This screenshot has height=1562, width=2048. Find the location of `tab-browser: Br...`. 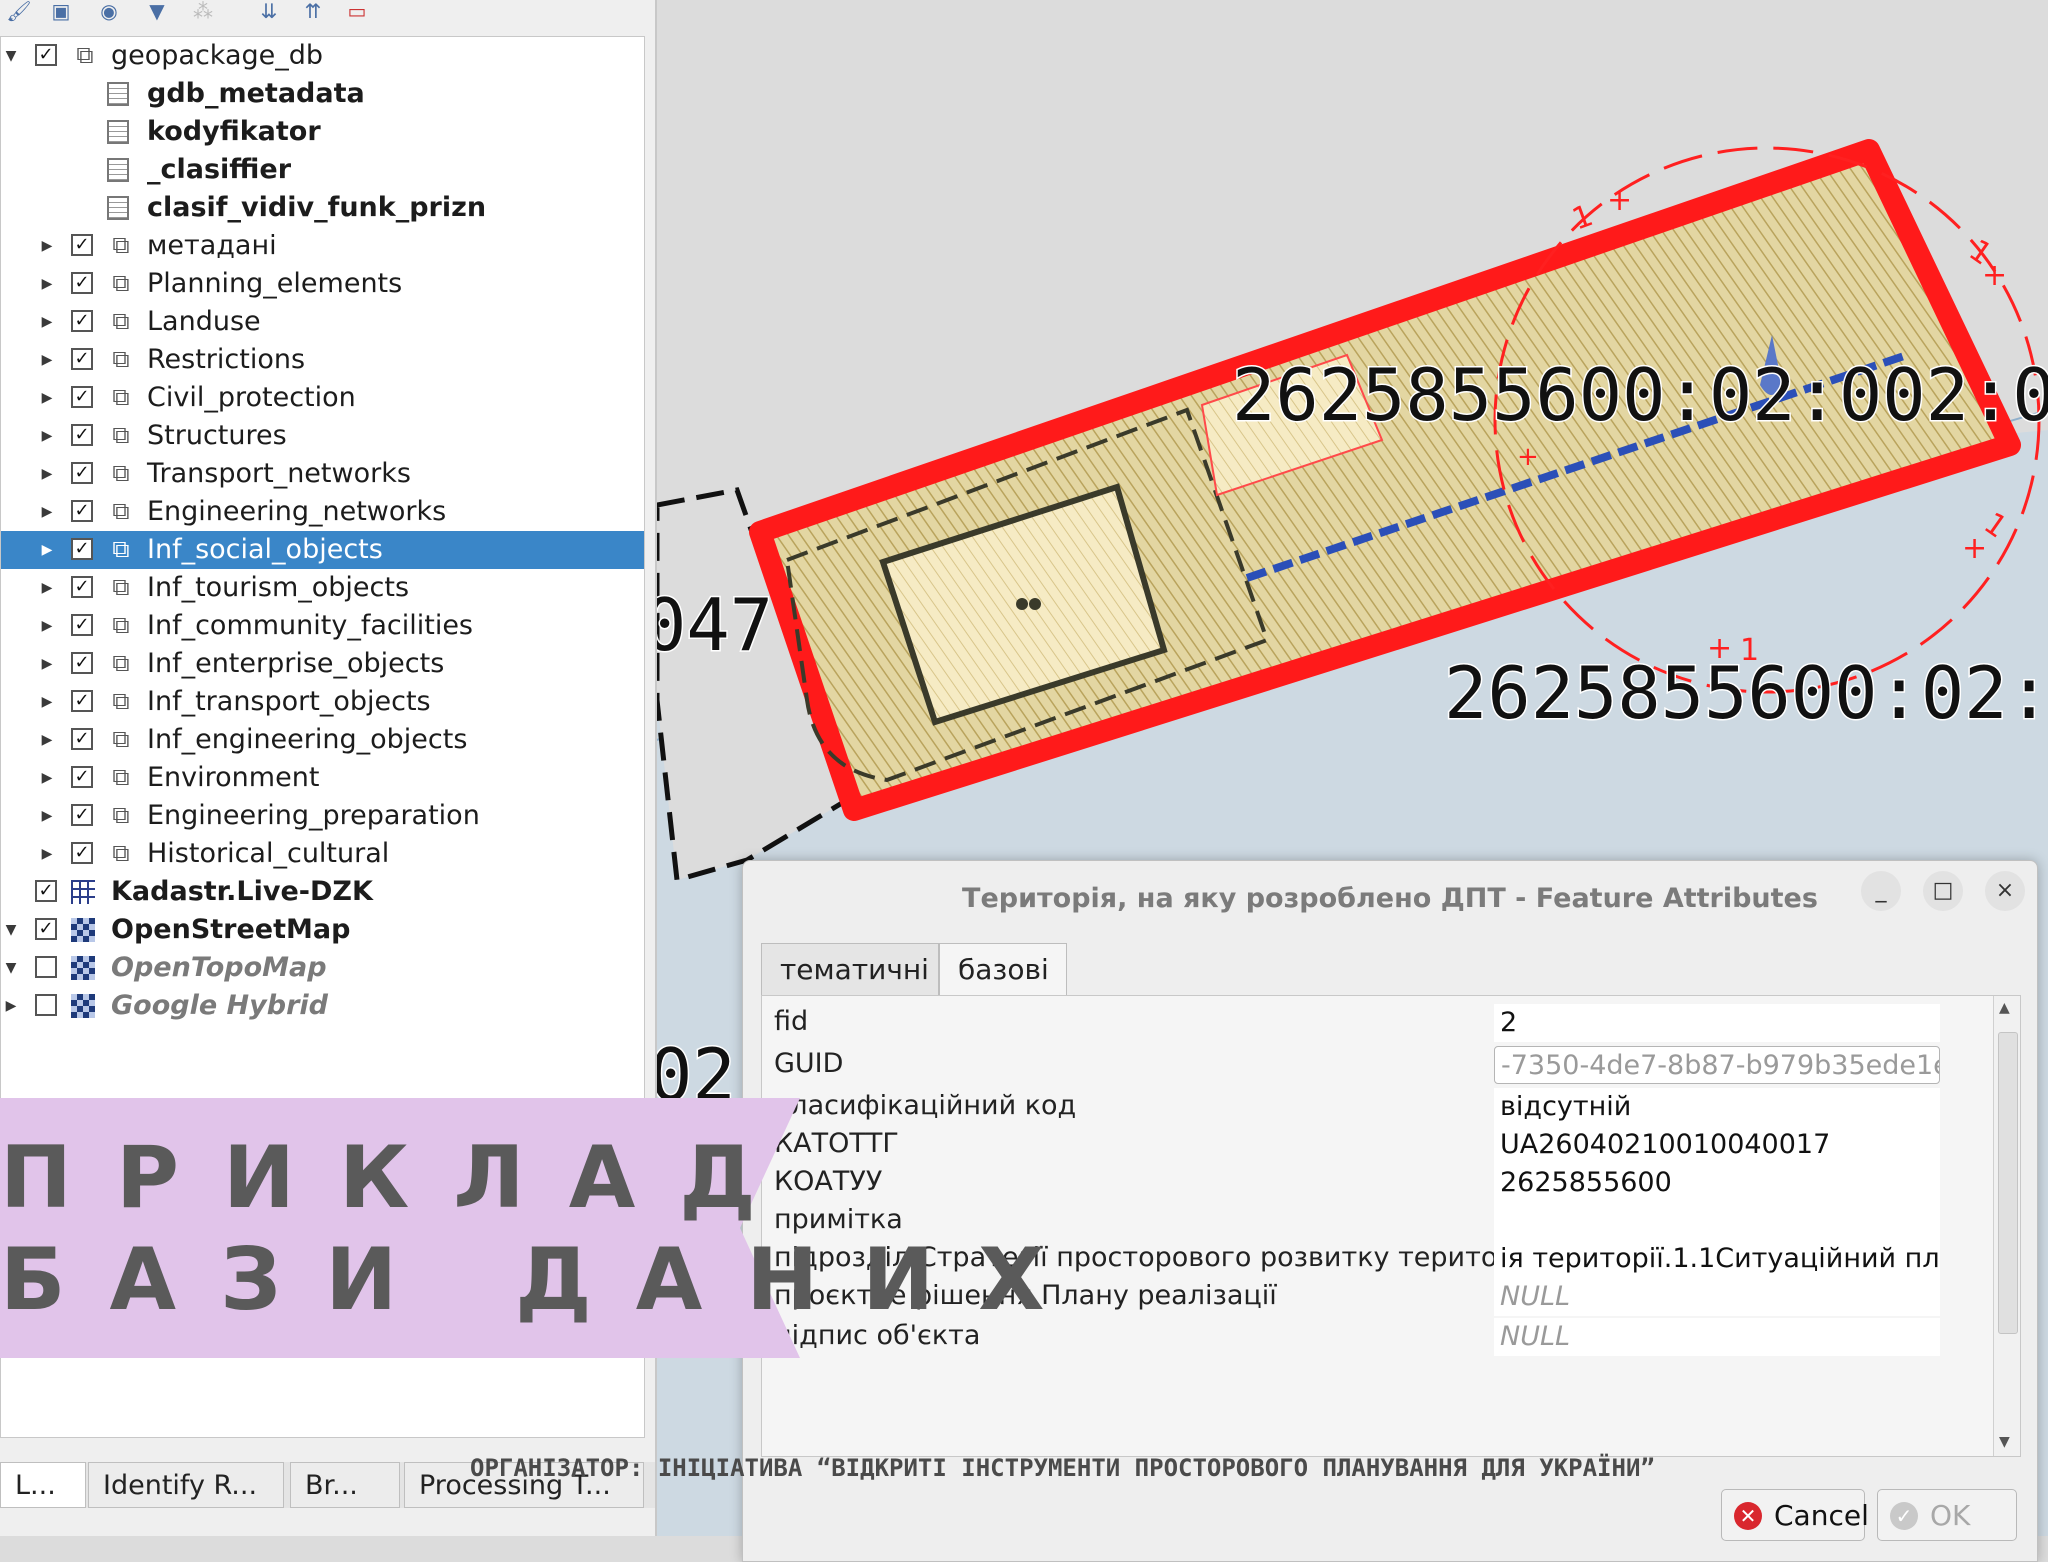

tab-browser: Br... is located at coordinates (345, 1485).